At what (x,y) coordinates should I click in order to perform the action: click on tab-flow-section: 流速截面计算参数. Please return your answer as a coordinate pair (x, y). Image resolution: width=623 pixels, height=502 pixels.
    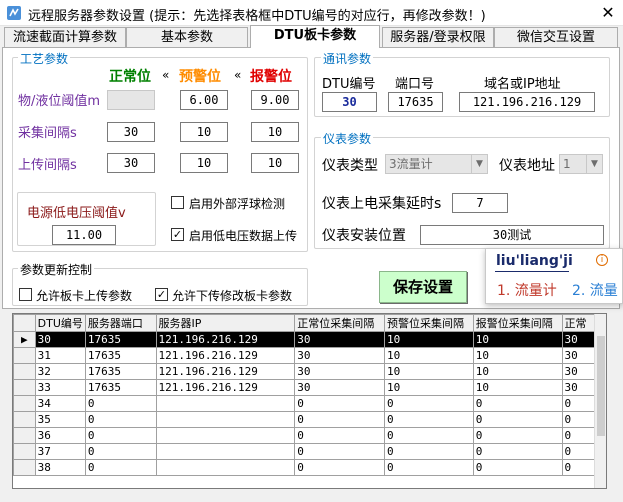
    Looking at the image, I should click on (65, 37).